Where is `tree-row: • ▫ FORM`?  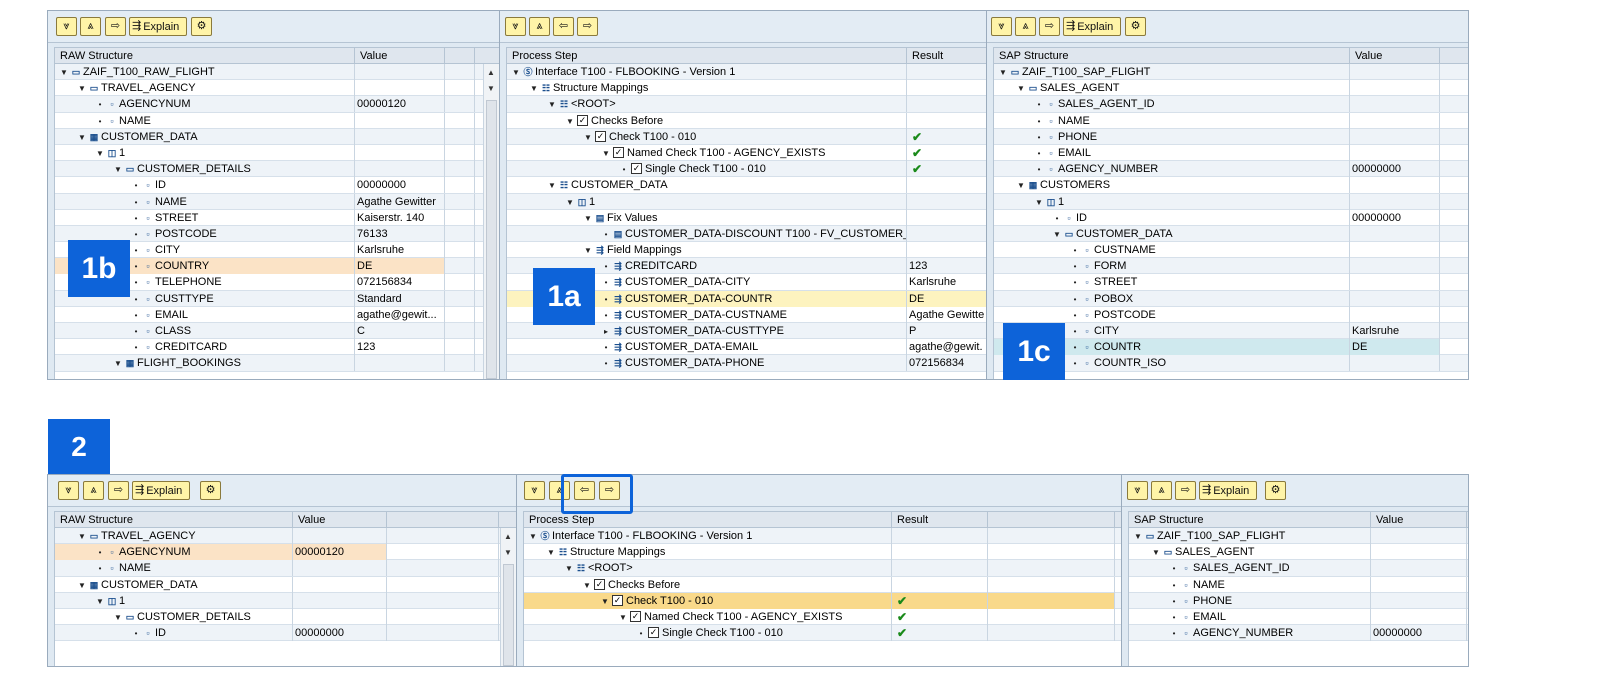 tree-row: • ▫ FORM is located at coordinates (1231, 266).